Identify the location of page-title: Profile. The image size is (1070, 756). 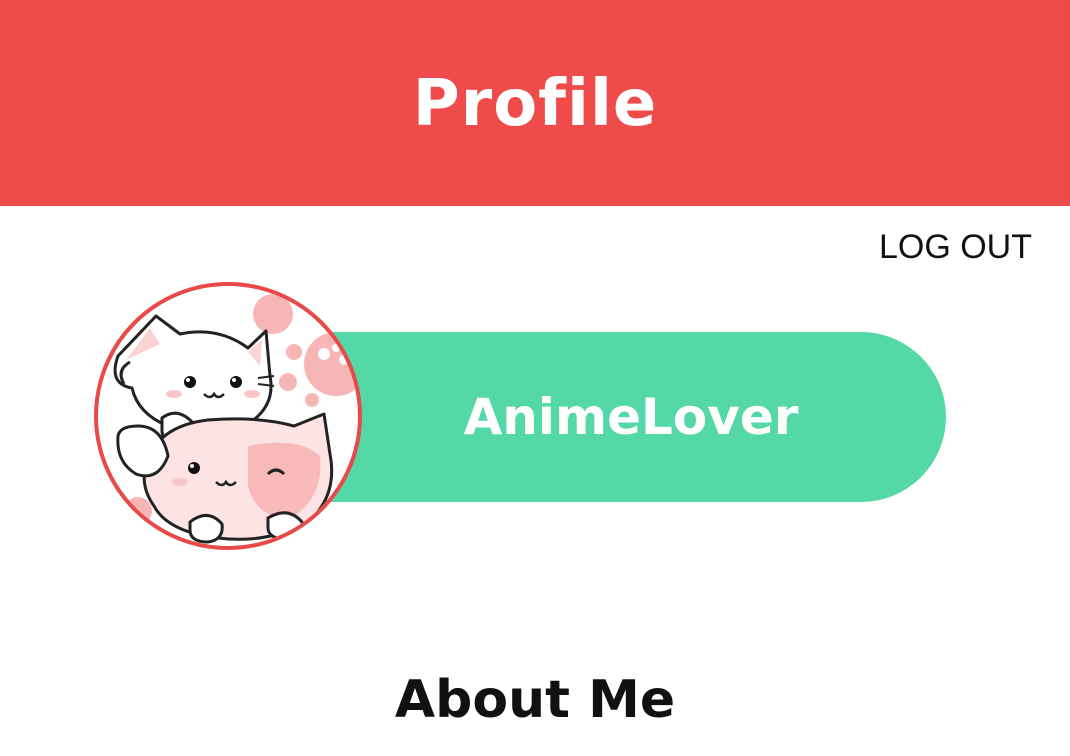
(535, 104).